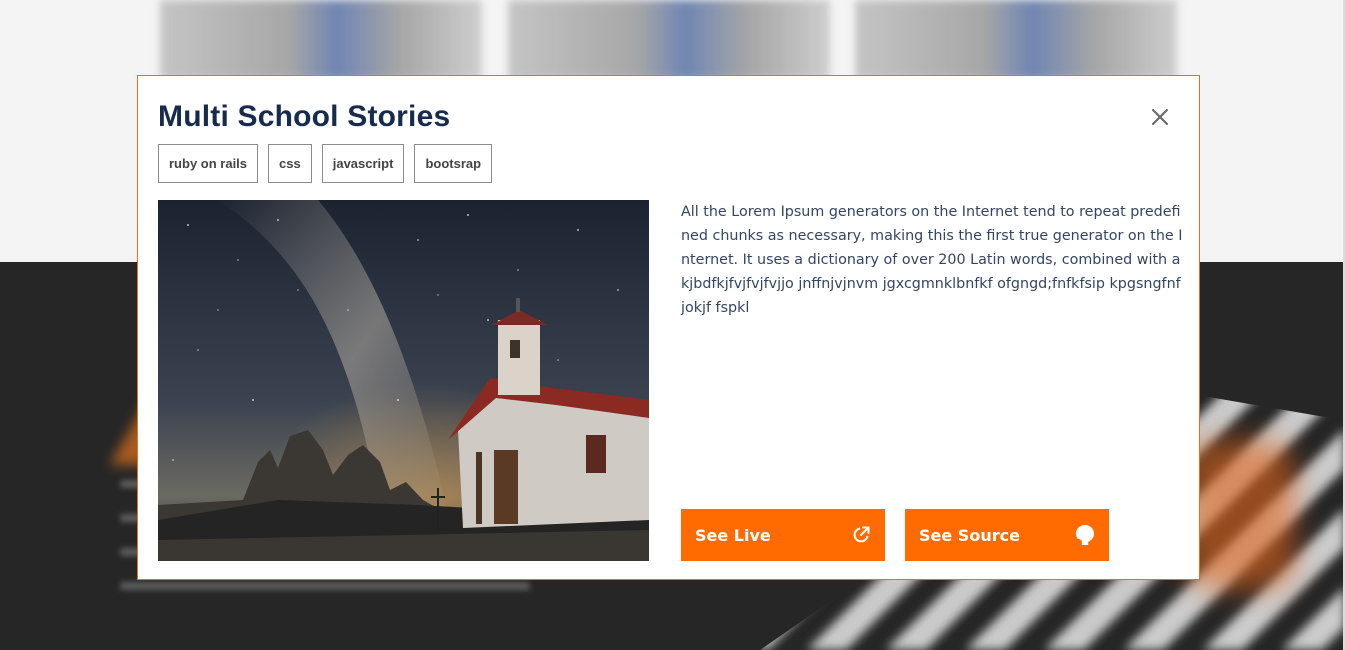  Describe the element at coordinates (861, 535) in the screenshot. I see `external-link-icon` at that location.